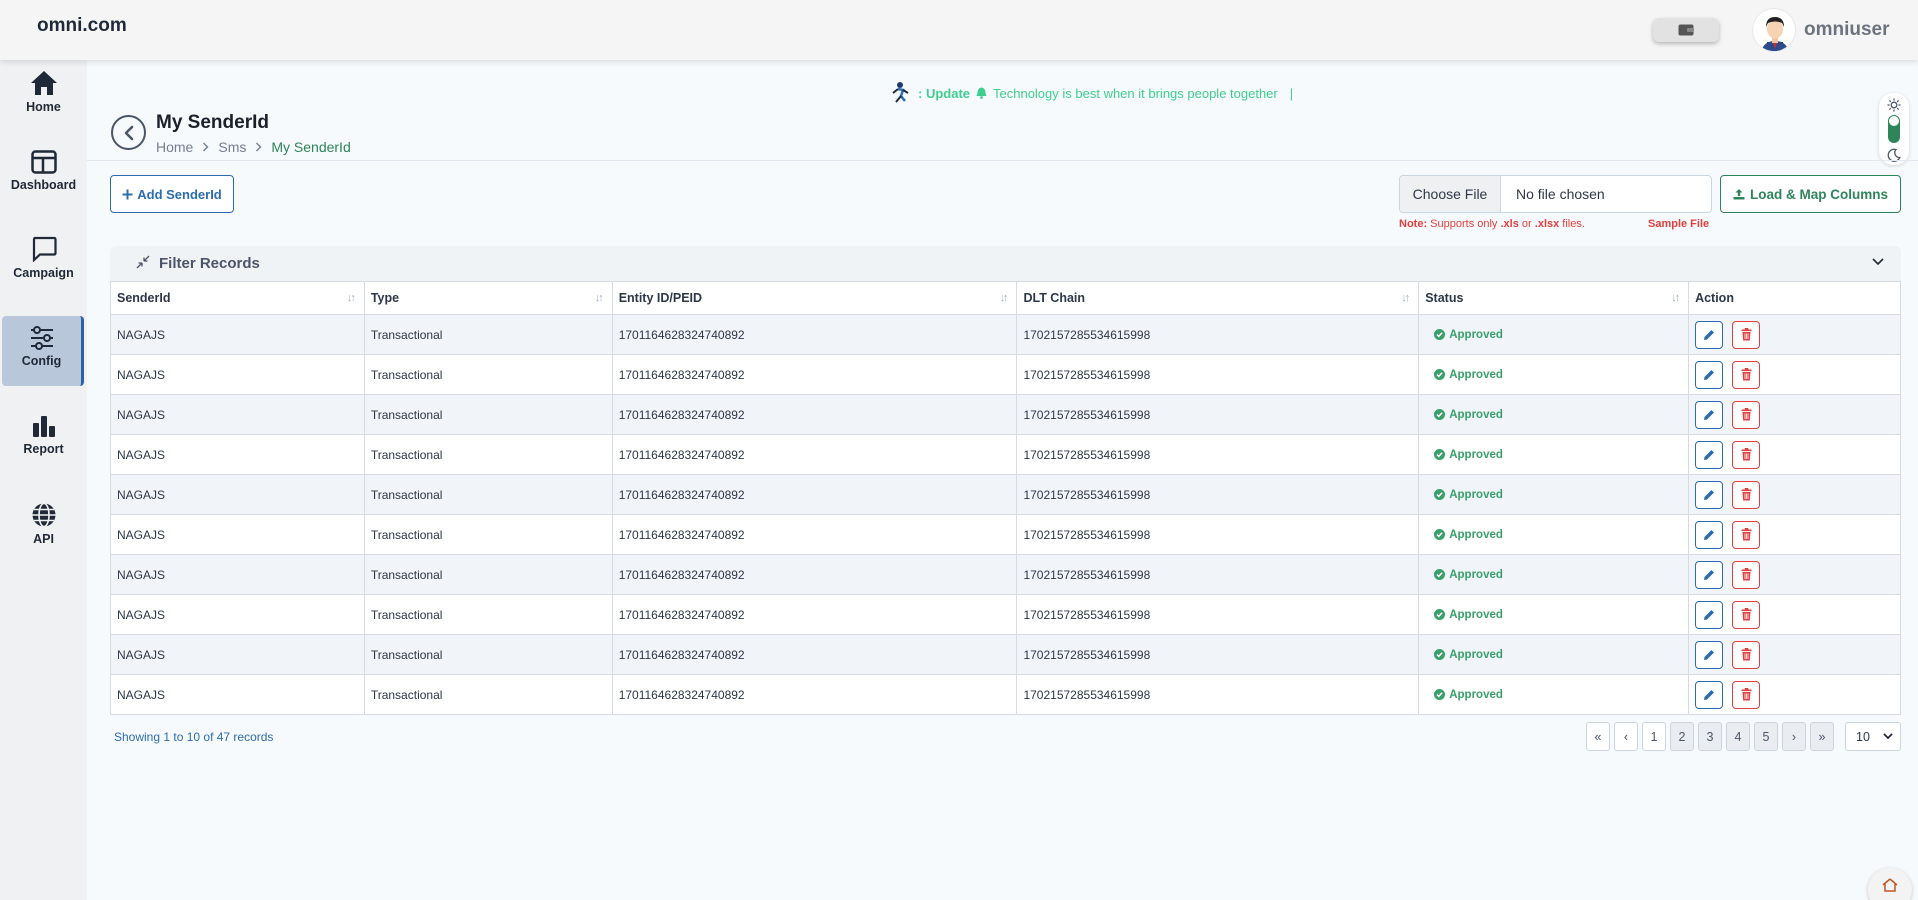 The width and height of the screenshot is (1918, 900). Describe the element at coordinates (1847, 30) in the screenshot. I see `username: omniuser` at that location.